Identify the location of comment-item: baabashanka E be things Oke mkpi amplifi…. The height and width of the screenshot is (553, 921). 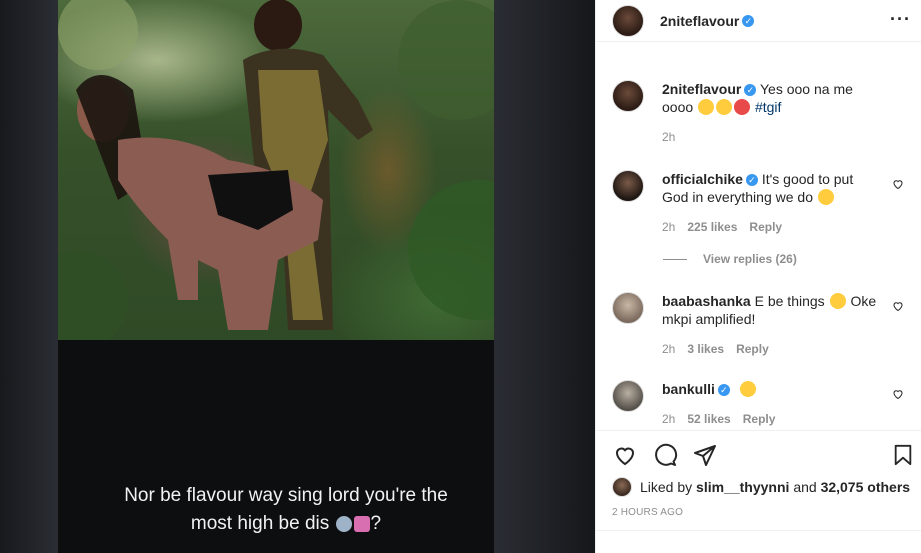
(762, 325).